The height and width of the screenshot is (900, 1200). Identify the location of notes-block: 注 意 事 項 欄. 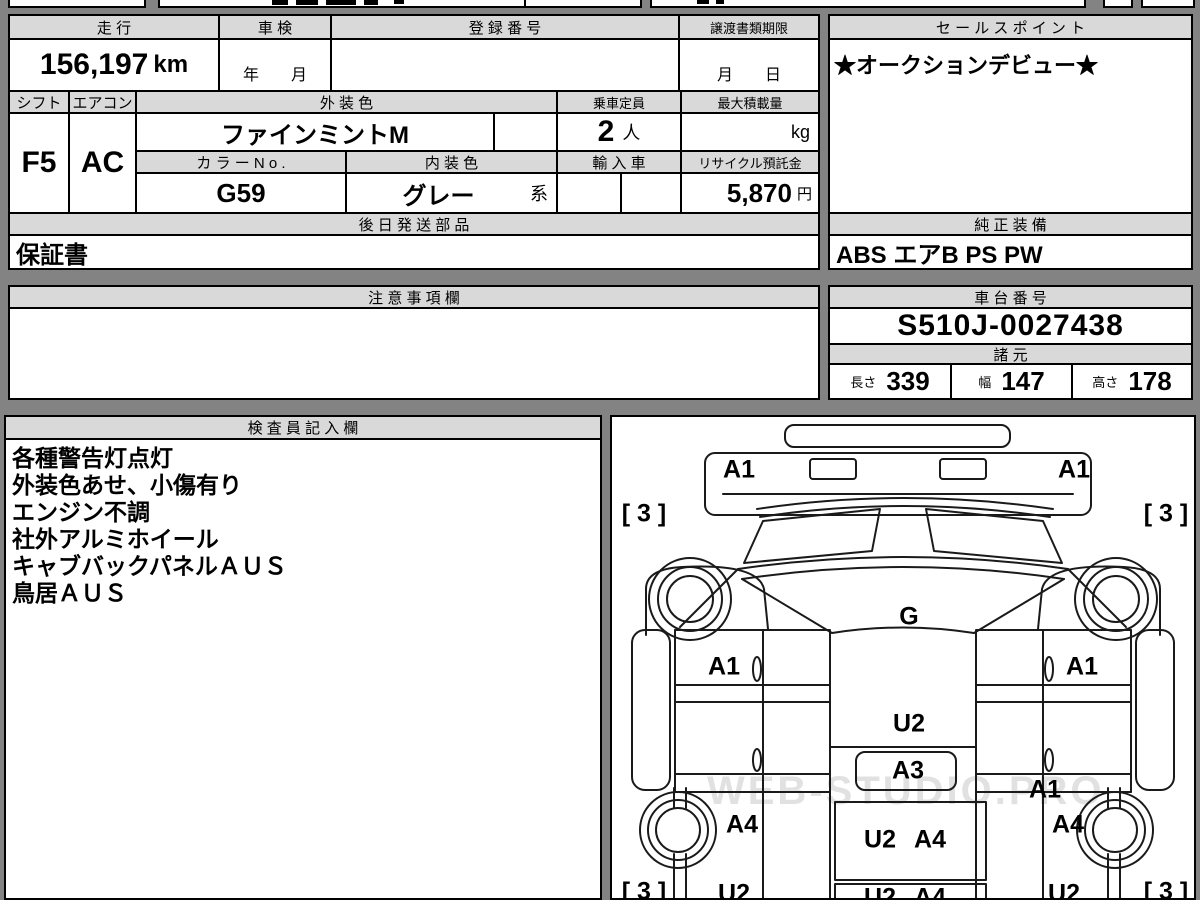
(414, 342).